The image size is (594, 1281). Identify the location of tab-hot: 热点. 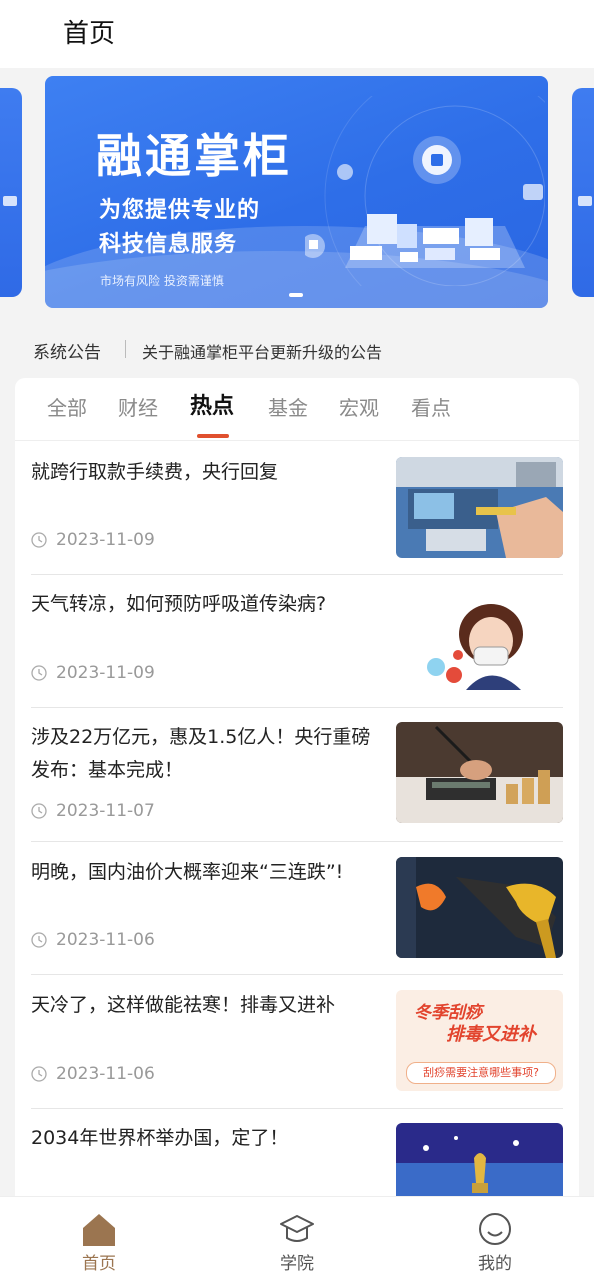
(212, 407).